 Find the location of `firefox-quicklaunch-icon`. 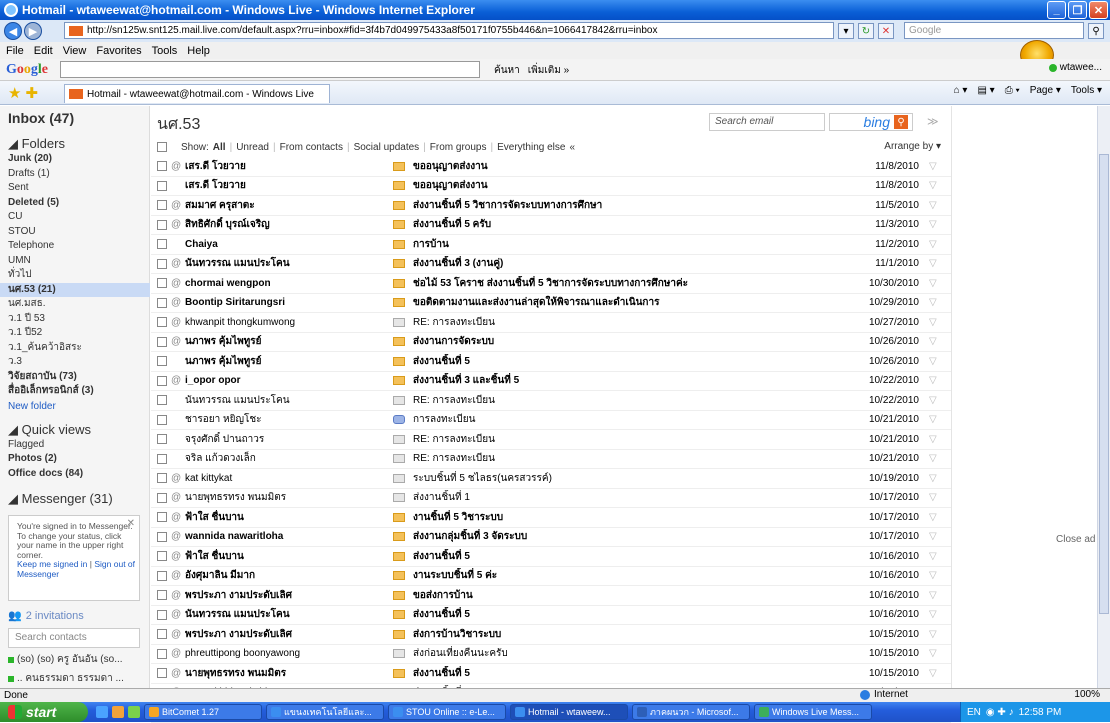

firefox-quicklaunch-icon is located at coordinates (118, 712).